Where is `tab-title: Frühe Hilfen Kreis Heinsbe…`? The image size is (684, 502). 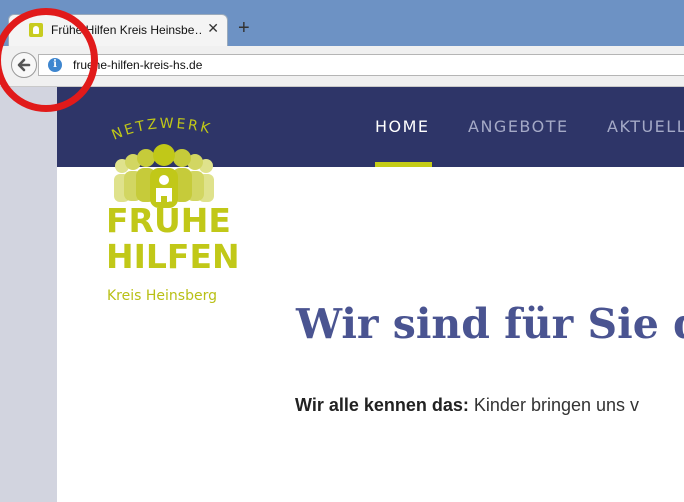
tab-title: Frühe Hilfen Kreis Heinsbe… is located at coordinates (126, 30).